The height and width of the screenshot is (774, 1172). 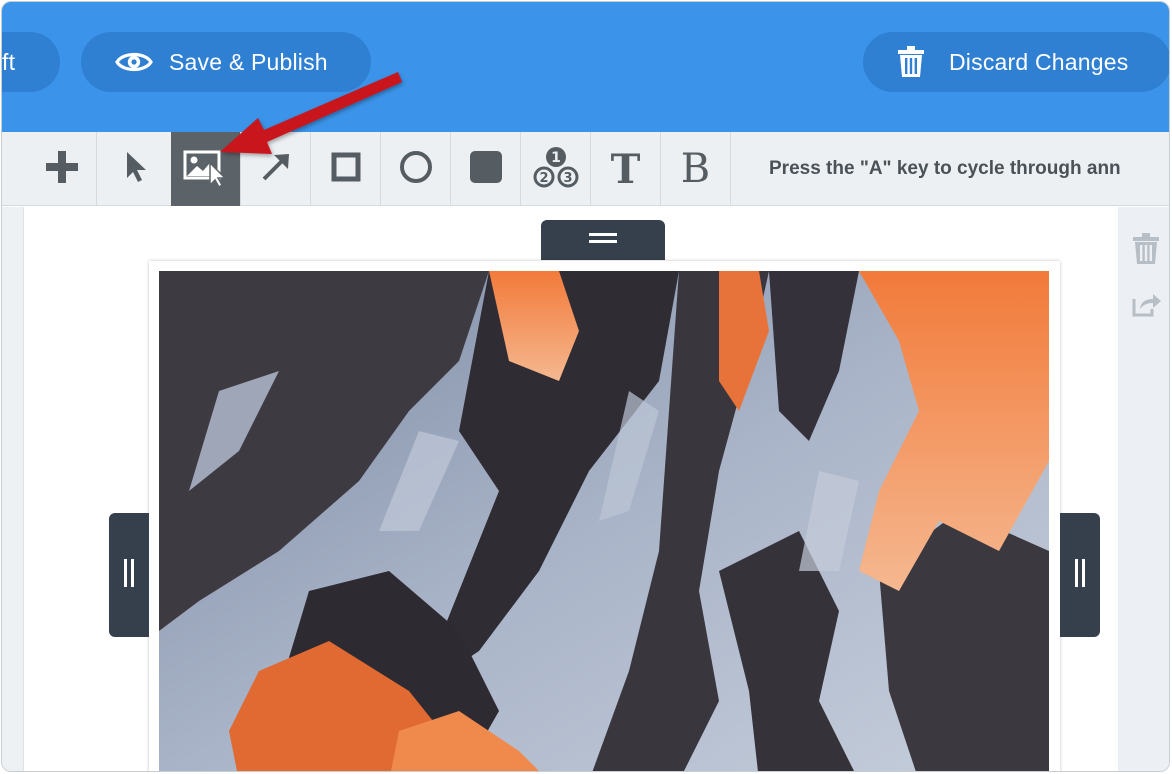 I want to click on tool-select, so click(x=137, y=169).